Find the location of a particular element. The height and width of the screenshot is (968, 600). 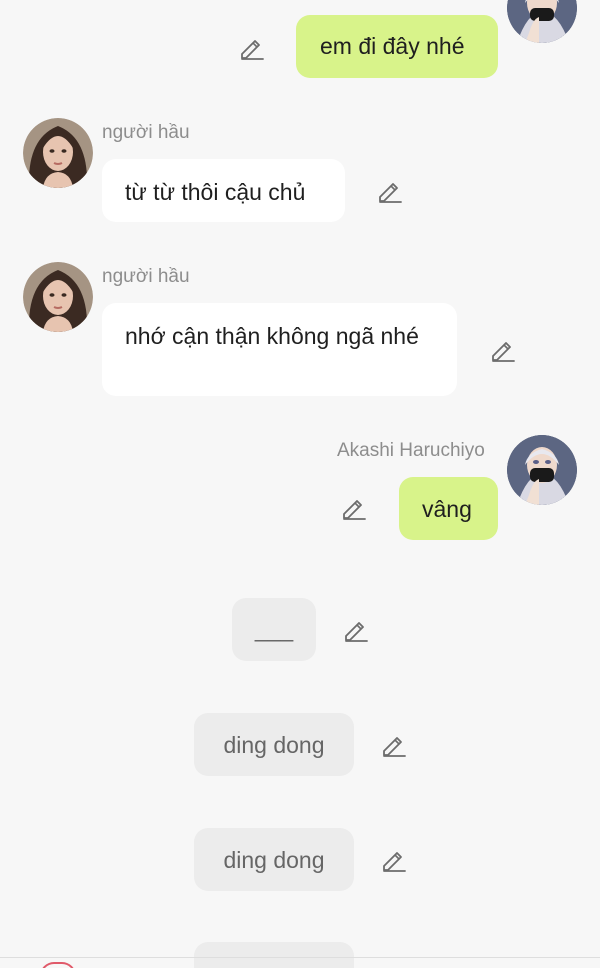

input-bar-divider is located at coordinates (300, 957).